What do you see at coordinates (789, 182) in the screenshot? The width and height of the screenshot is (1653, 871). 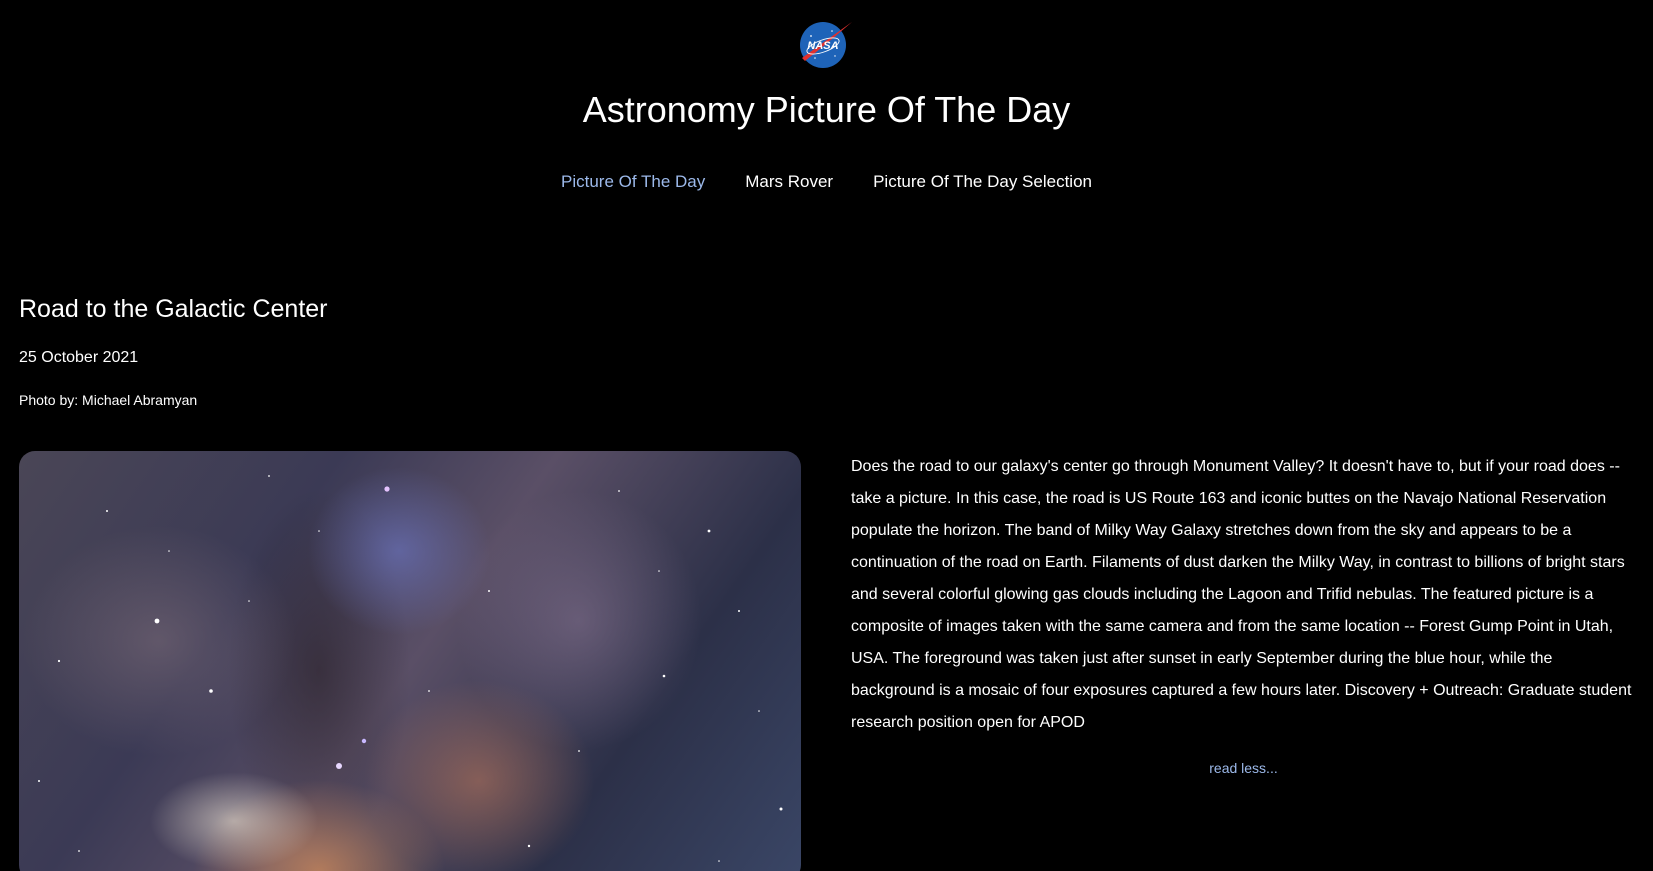 I see `nav-item-mars-rover: Mars Rover` at bounding box center [789, 182].